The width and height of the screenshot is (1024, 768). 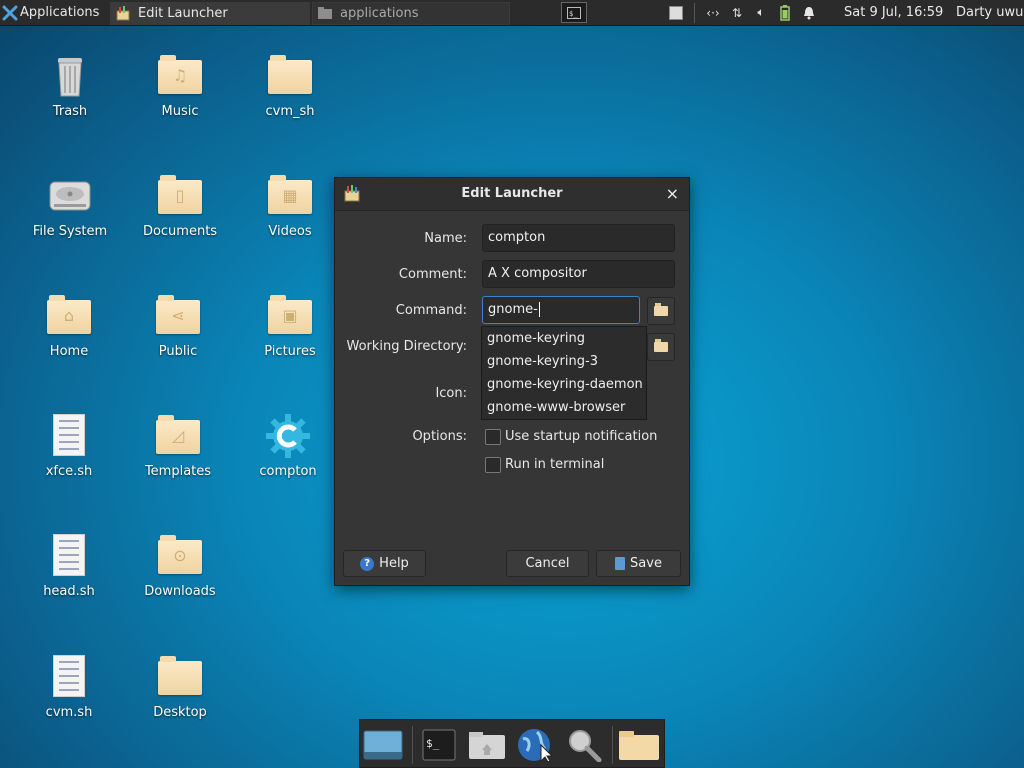 I want to click on desktop-icon-head-sh: head.sh, so click(x=69, y=565).